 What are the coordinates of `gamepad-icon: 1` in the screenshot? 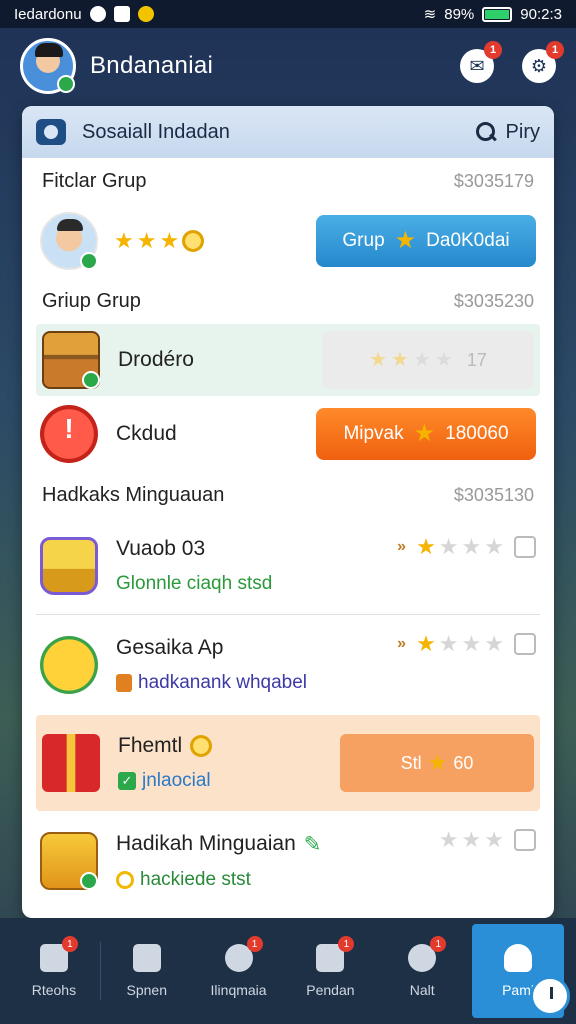 It's located at (427, 954).